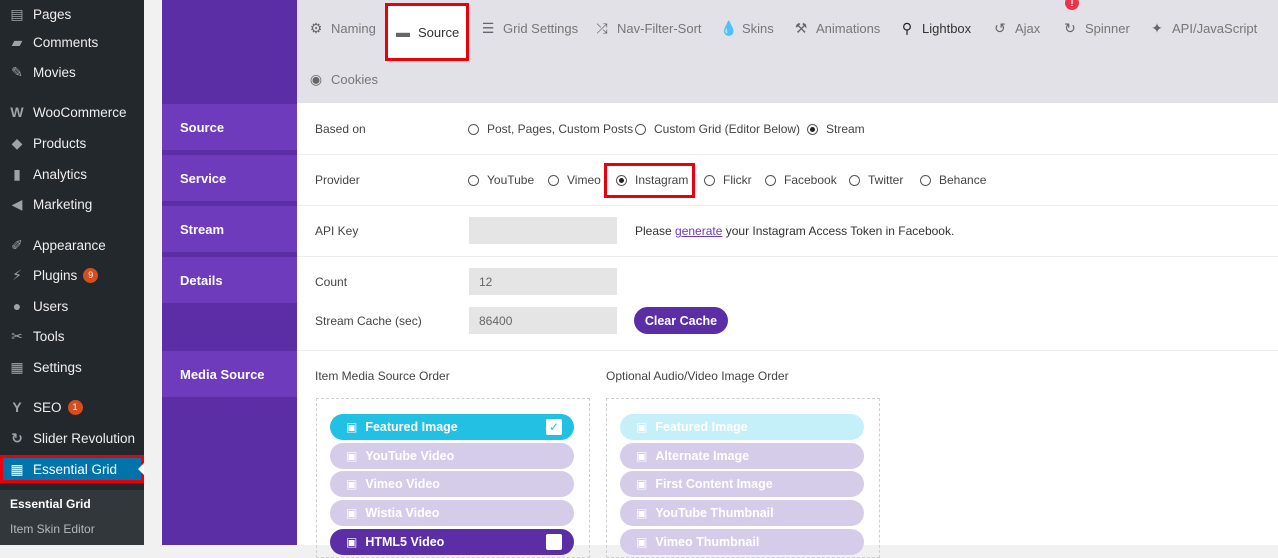 Image resolution: width=1278 pixels, height=558 pixels. What do you see at coordinates (452, 456) in the screenshot?
I see `media_order-item-youtube-video: ▣ YouTube Video` at bounding box center [452, 456].